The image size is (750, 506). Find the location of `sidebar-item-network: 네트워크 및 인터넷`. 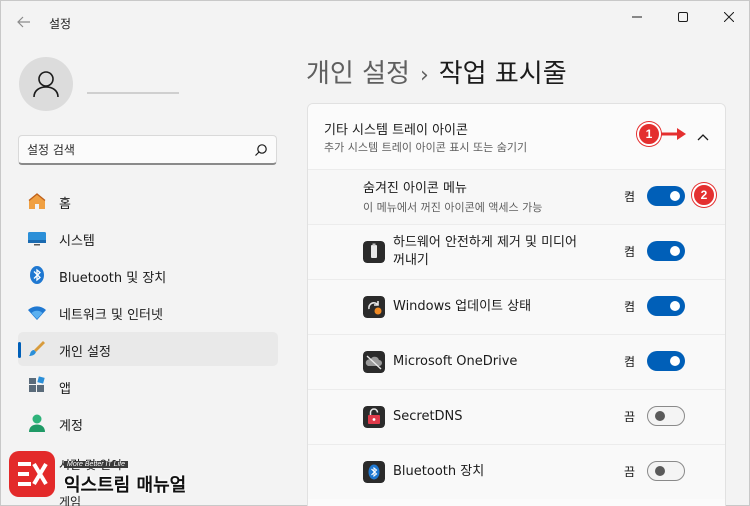

sidebar-item-network: 네트워크 및 인터넷 is located at coordinates (148, 312).